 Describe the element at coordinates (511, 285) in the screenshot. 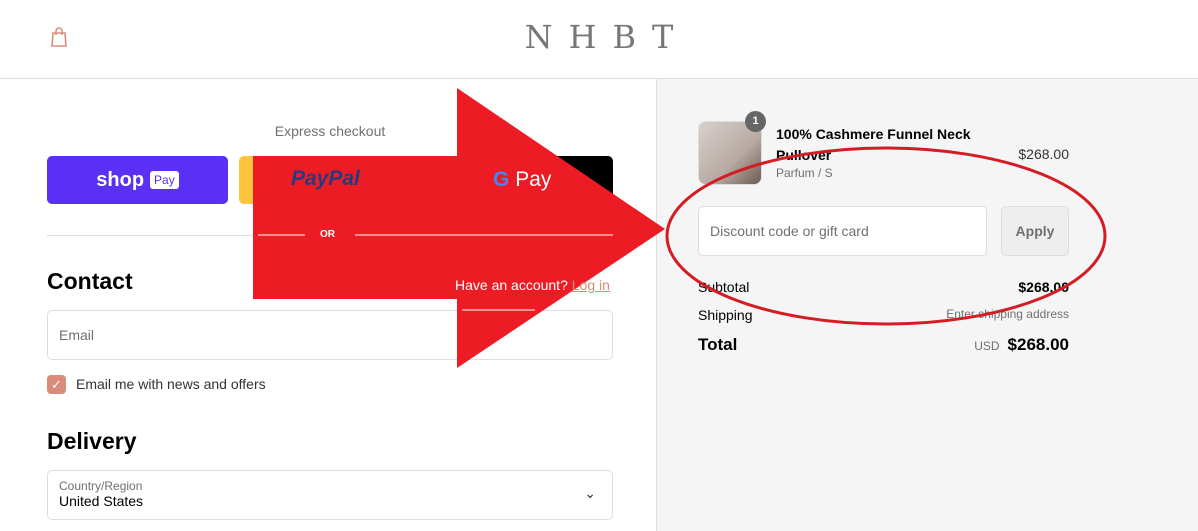

I see `have-account-label: Have an account?` at that location.